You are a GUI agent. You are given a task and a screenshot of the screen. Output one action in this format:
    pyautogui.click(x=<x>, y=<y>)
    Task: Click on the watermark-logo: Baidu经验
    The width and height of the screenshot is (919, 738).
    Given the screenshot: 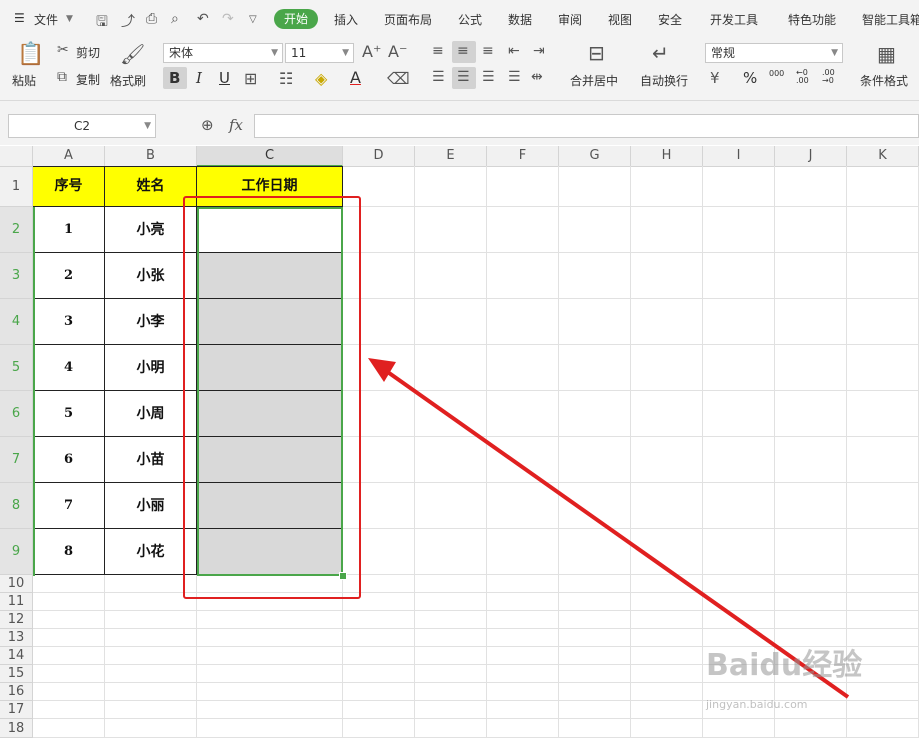 What is the action you would take?
    pyautogui.click(x=784, y=665)
    